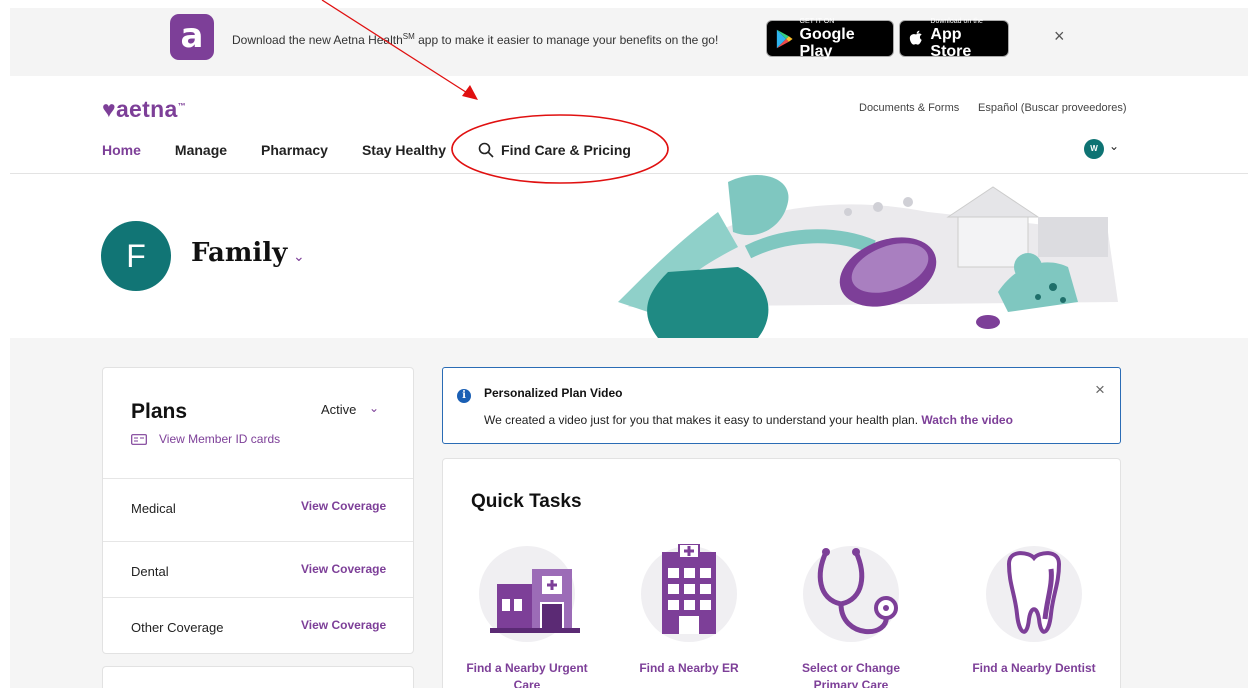  What do you see at coordinates (139, 439) in the screenshot?
I see `id-card-icon` at bounding box center [139, 439].